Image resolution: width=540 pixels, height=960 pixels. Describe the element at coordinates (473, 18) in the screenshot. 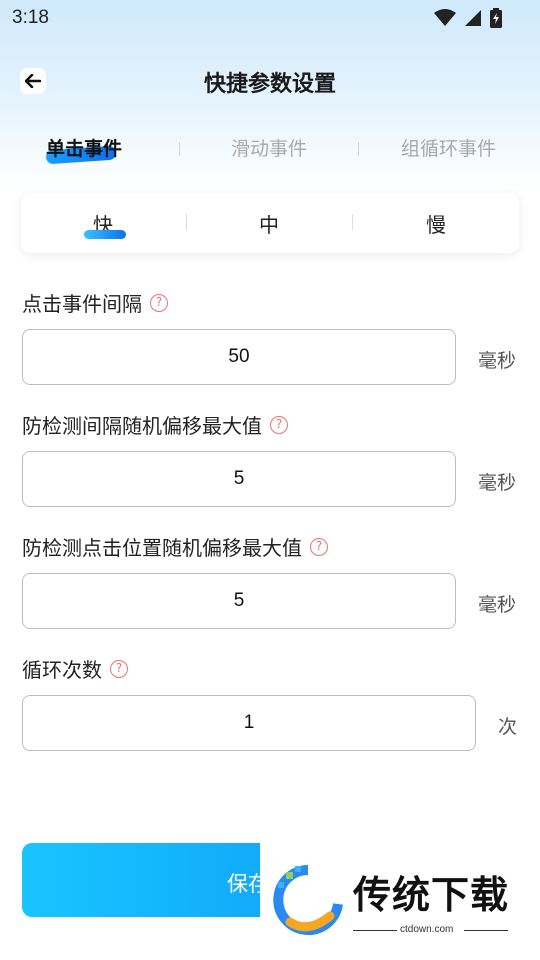

I see `signal-icon` at that location.